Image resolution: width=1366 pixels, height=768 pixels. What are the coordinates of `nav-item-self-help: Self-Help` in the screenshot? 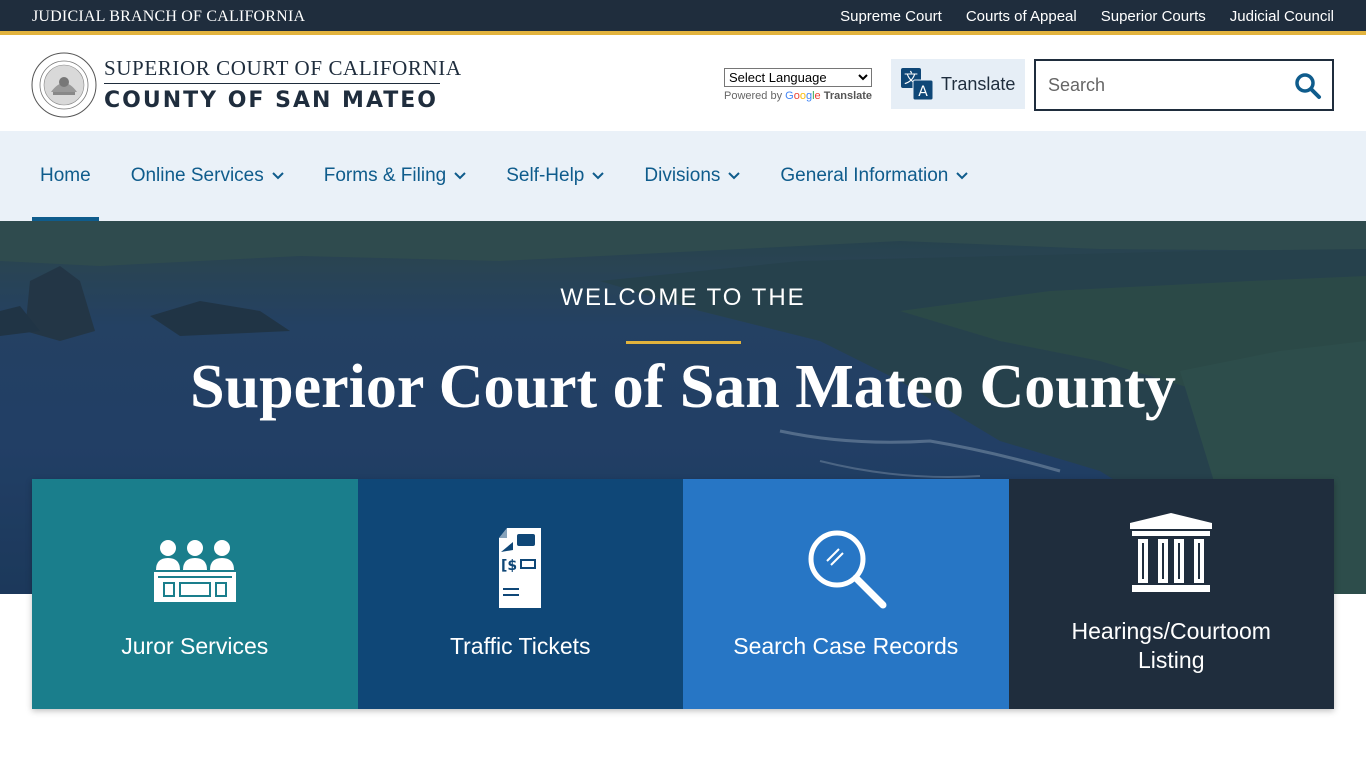 It's located at (555, 176).